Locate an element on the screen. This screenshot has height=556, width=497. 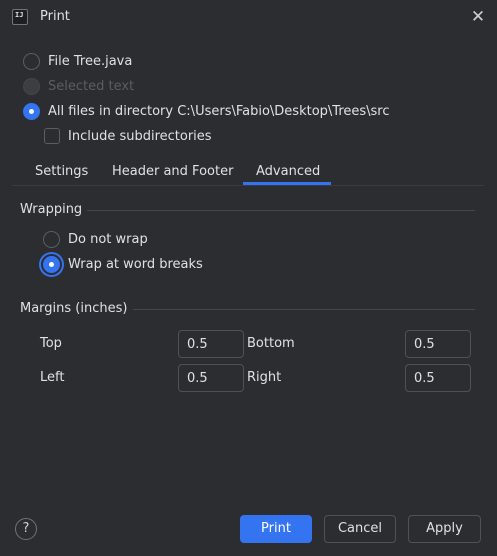
tabs-divider is located at coordinates (248, 185).